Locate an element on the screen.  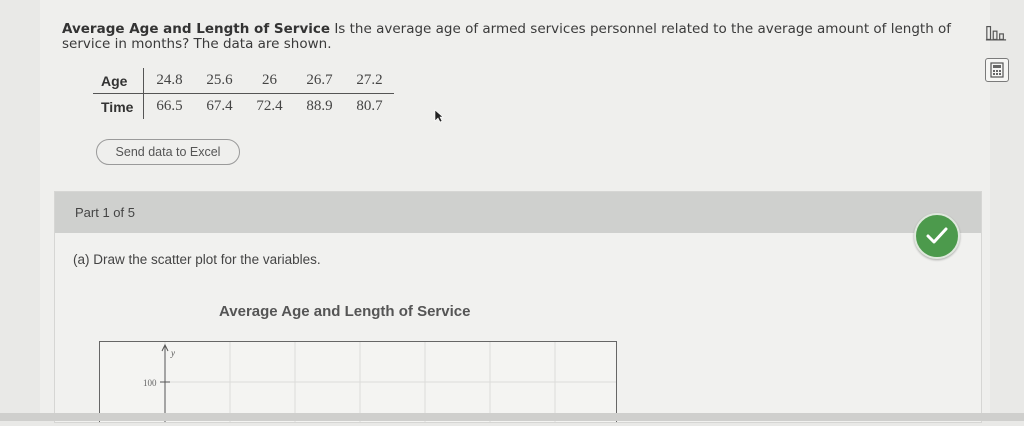
calculator-icon is located at coordinates (997, 70).